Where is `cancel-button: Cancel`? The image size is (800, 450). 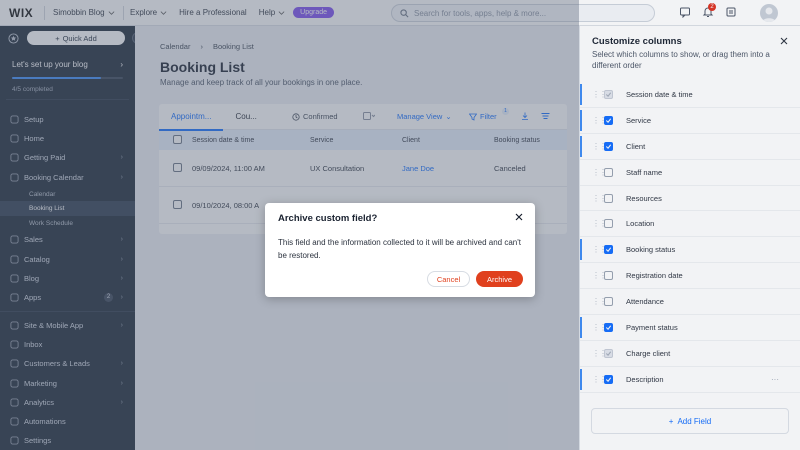
cancel-button: Cancel is located at coordinates (448, 279).